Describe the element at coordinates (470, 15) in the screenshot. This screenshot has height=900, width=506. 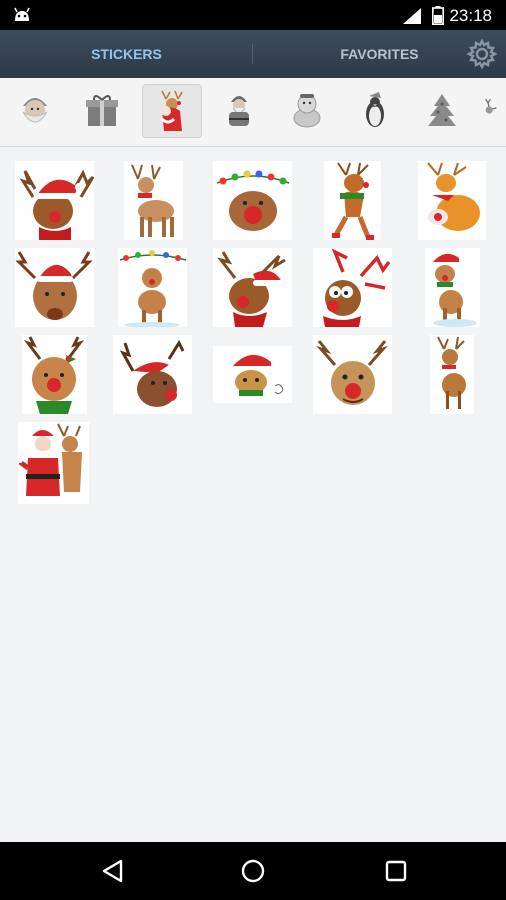
I see `clock: 23:18` at that location.